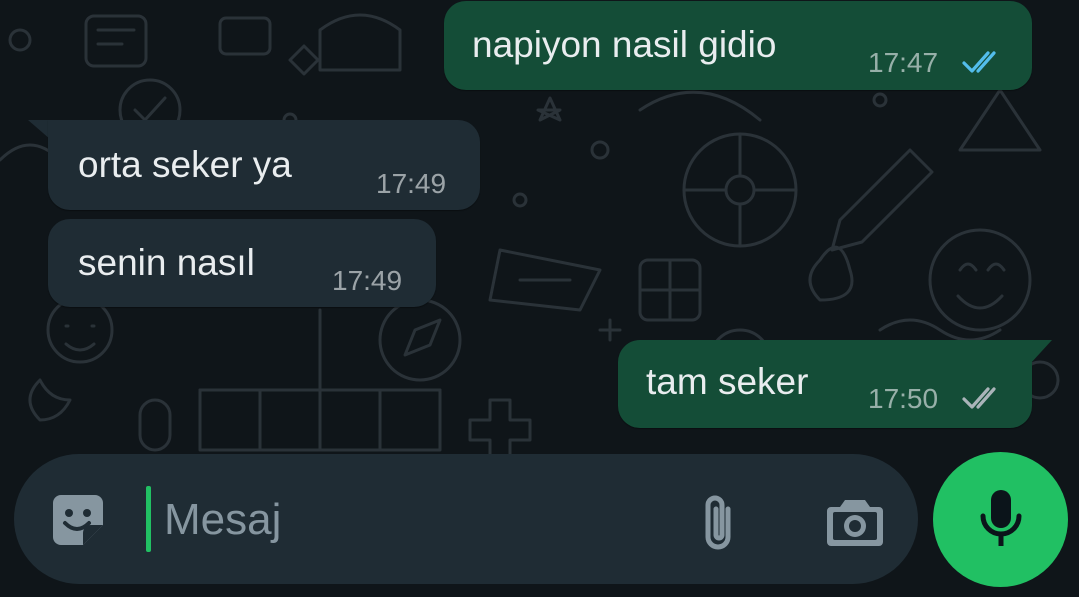 This screenshot has height=597, width=1079. Describe the element at coordinates (148, 519) in the screenshot. I see `text-cursor` at that location.